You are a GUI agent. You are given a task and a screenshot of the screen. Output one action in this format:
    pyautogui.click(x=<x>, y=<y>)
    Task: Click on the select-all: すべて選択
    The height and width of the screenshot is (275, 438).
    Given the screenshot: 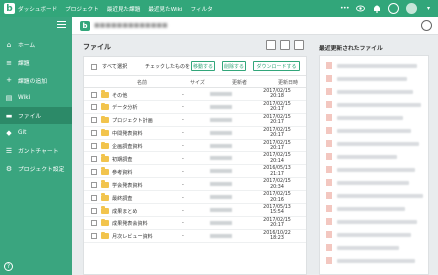 What is the action you would take?
    pyautogui.click(x=109, y=66)
    